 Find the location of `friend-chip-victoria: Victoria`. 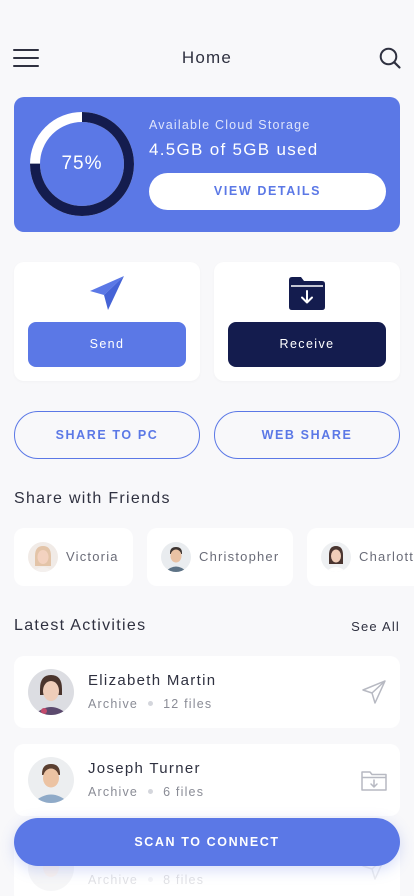

friend-chip-victoria: Victoria is located at coordinates (73, 557).